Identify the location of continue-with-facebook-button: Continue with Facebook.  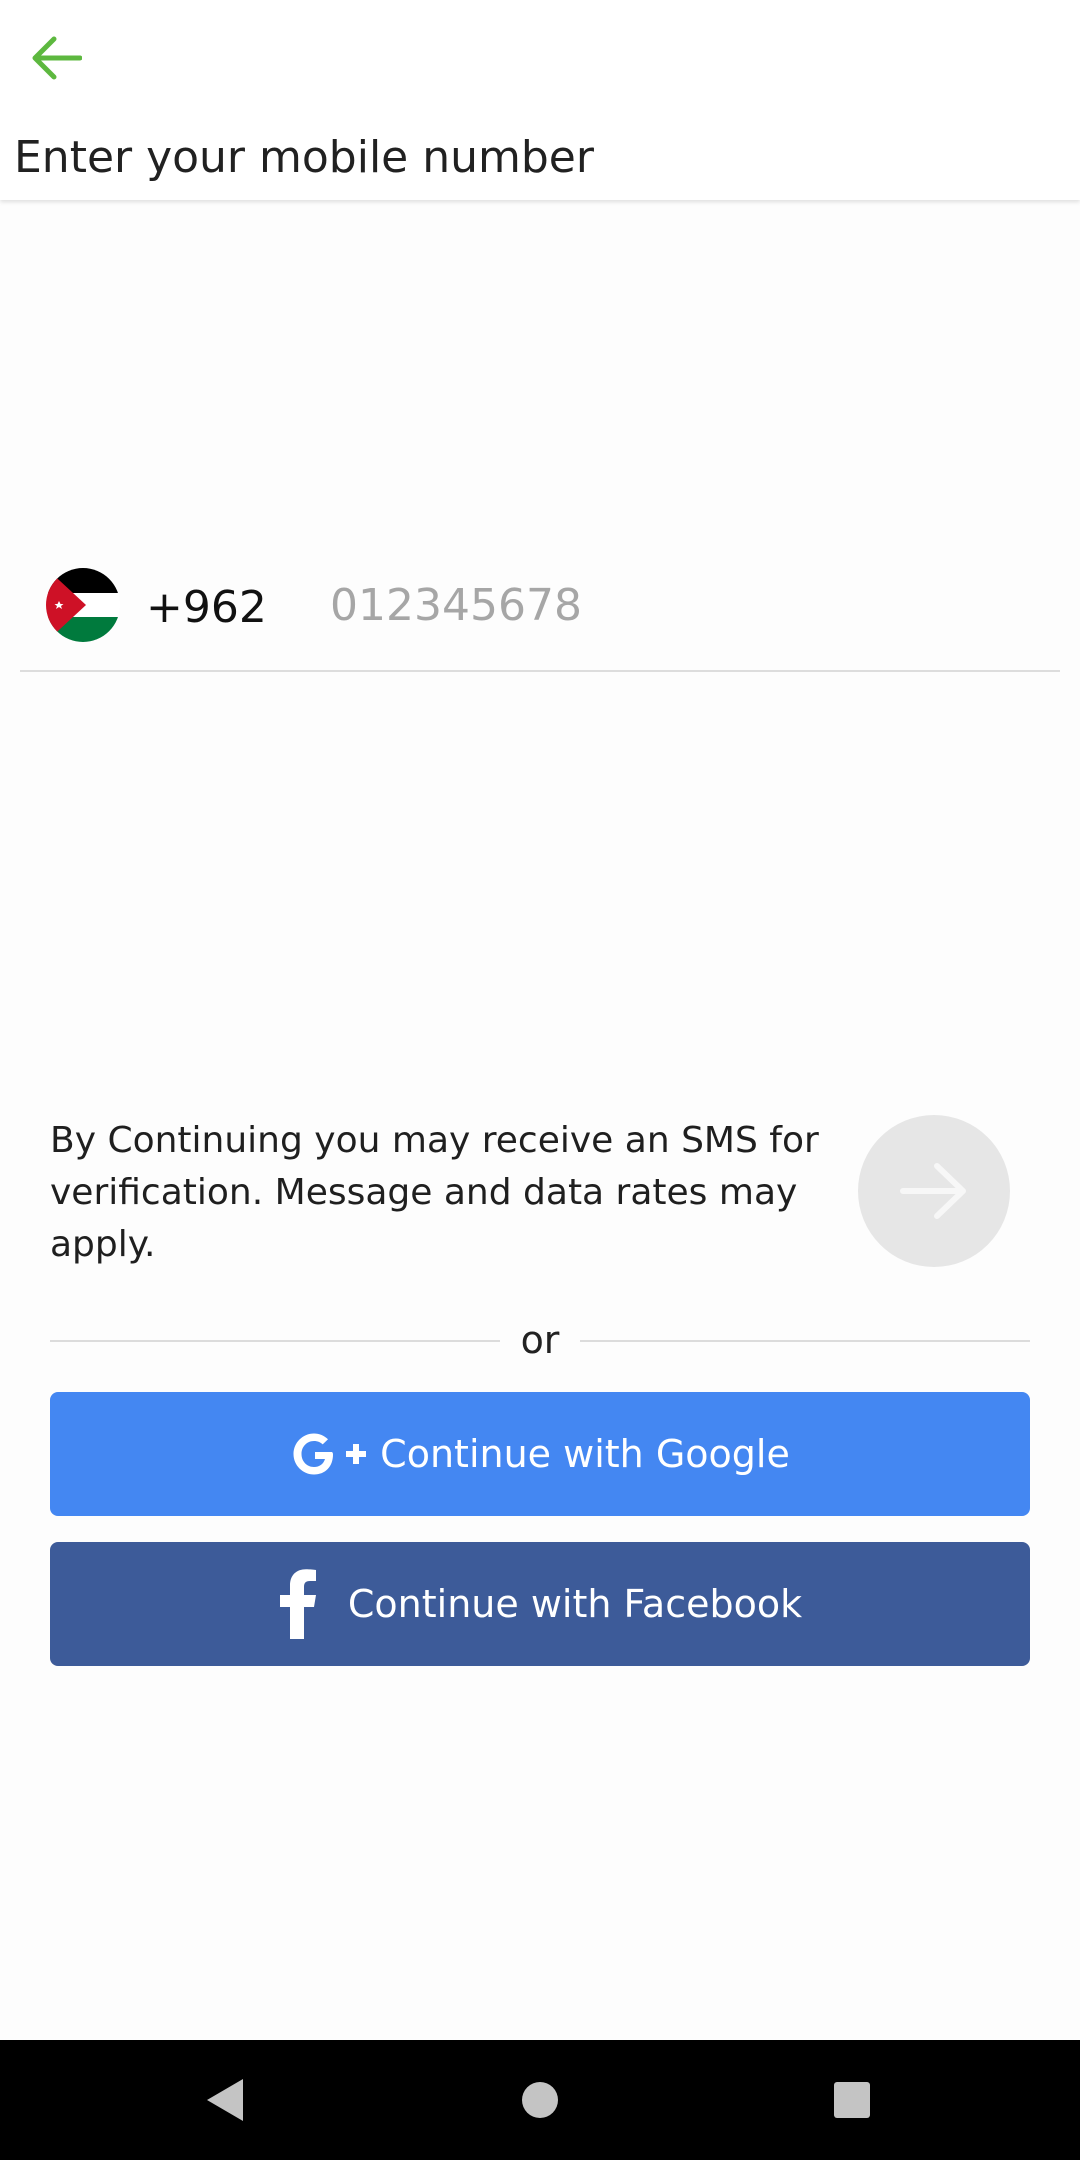
(540, 1604).